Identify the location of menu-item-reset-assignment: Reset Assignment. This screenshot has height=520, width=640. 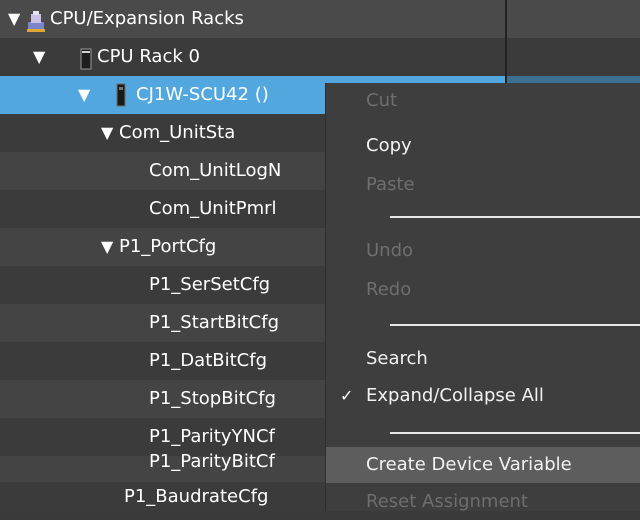
(483, 502).